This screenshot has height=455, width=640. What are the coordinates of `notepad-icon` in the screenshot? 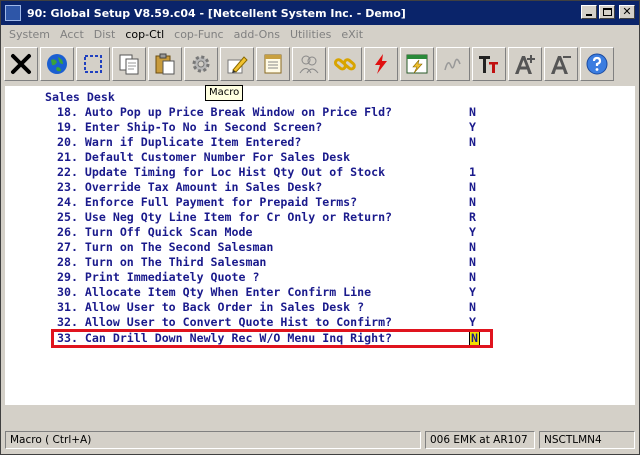 It's located at (273, 64).